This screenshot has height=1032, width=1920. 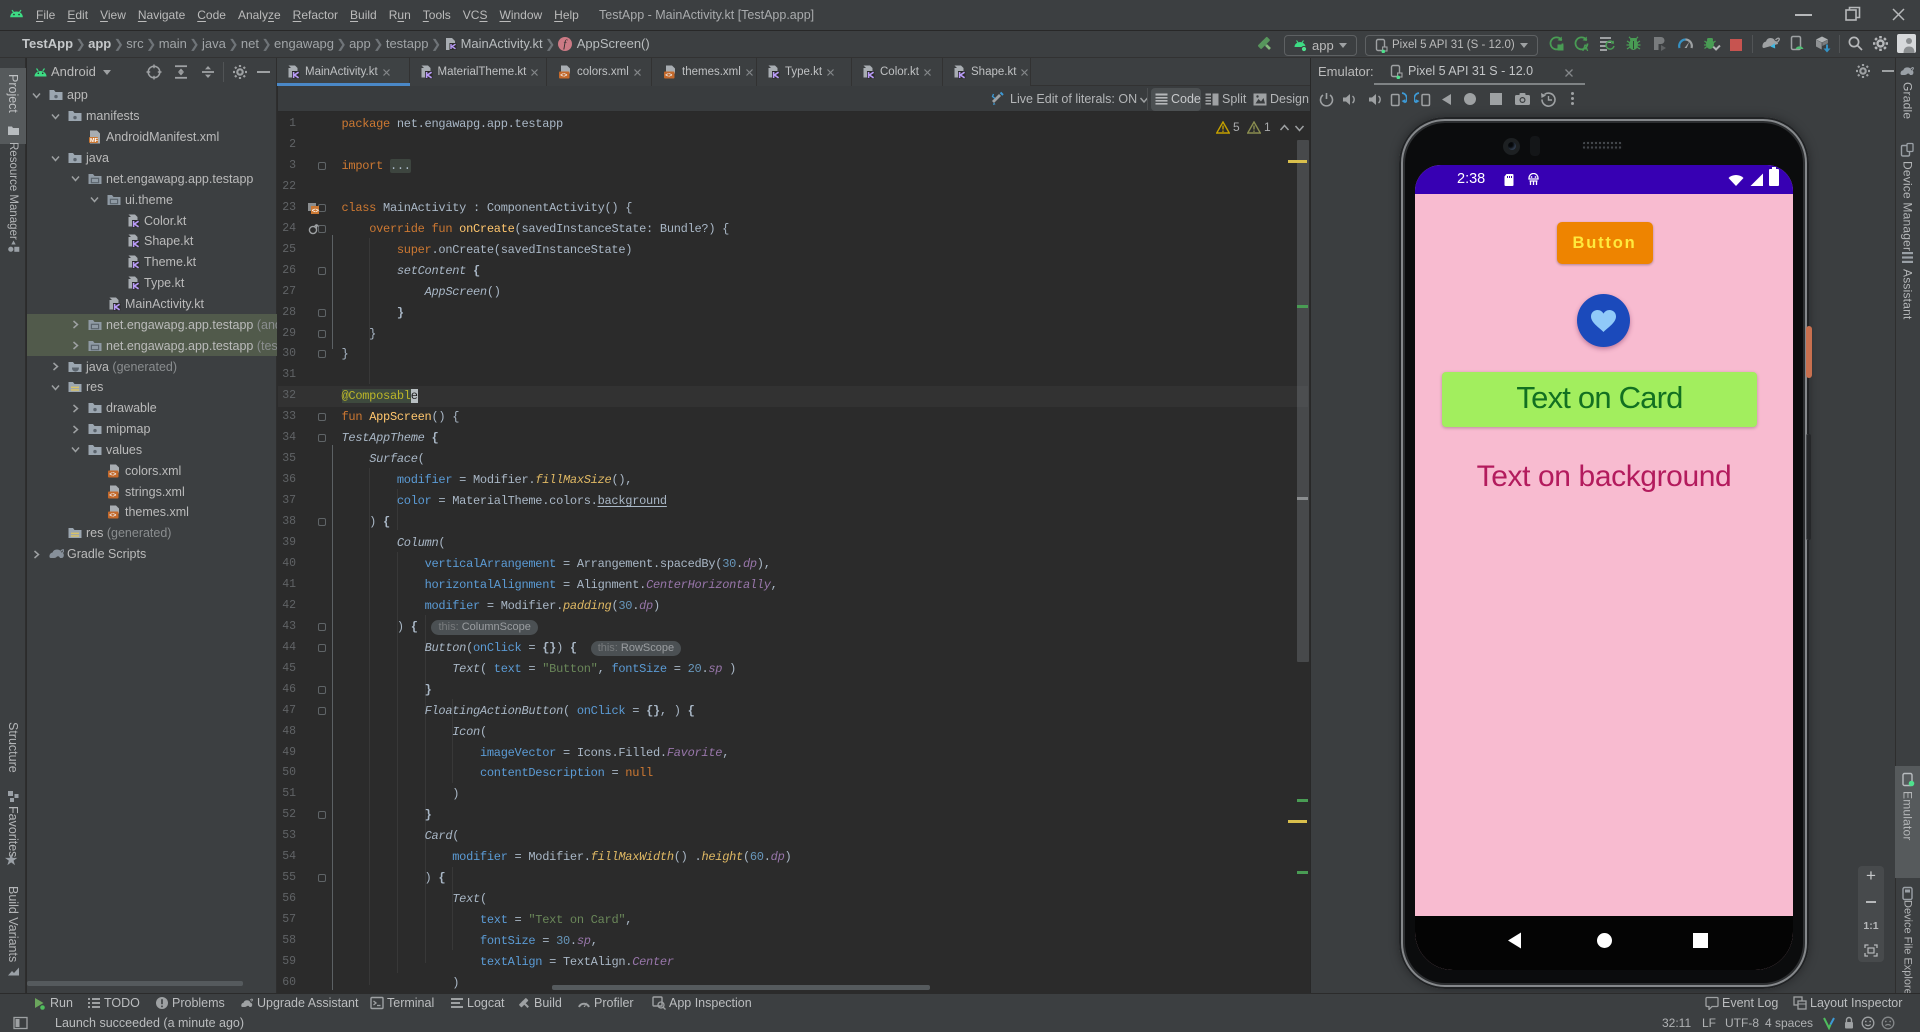 I want to click on svg-text: MF, so click(x=94, y=141).